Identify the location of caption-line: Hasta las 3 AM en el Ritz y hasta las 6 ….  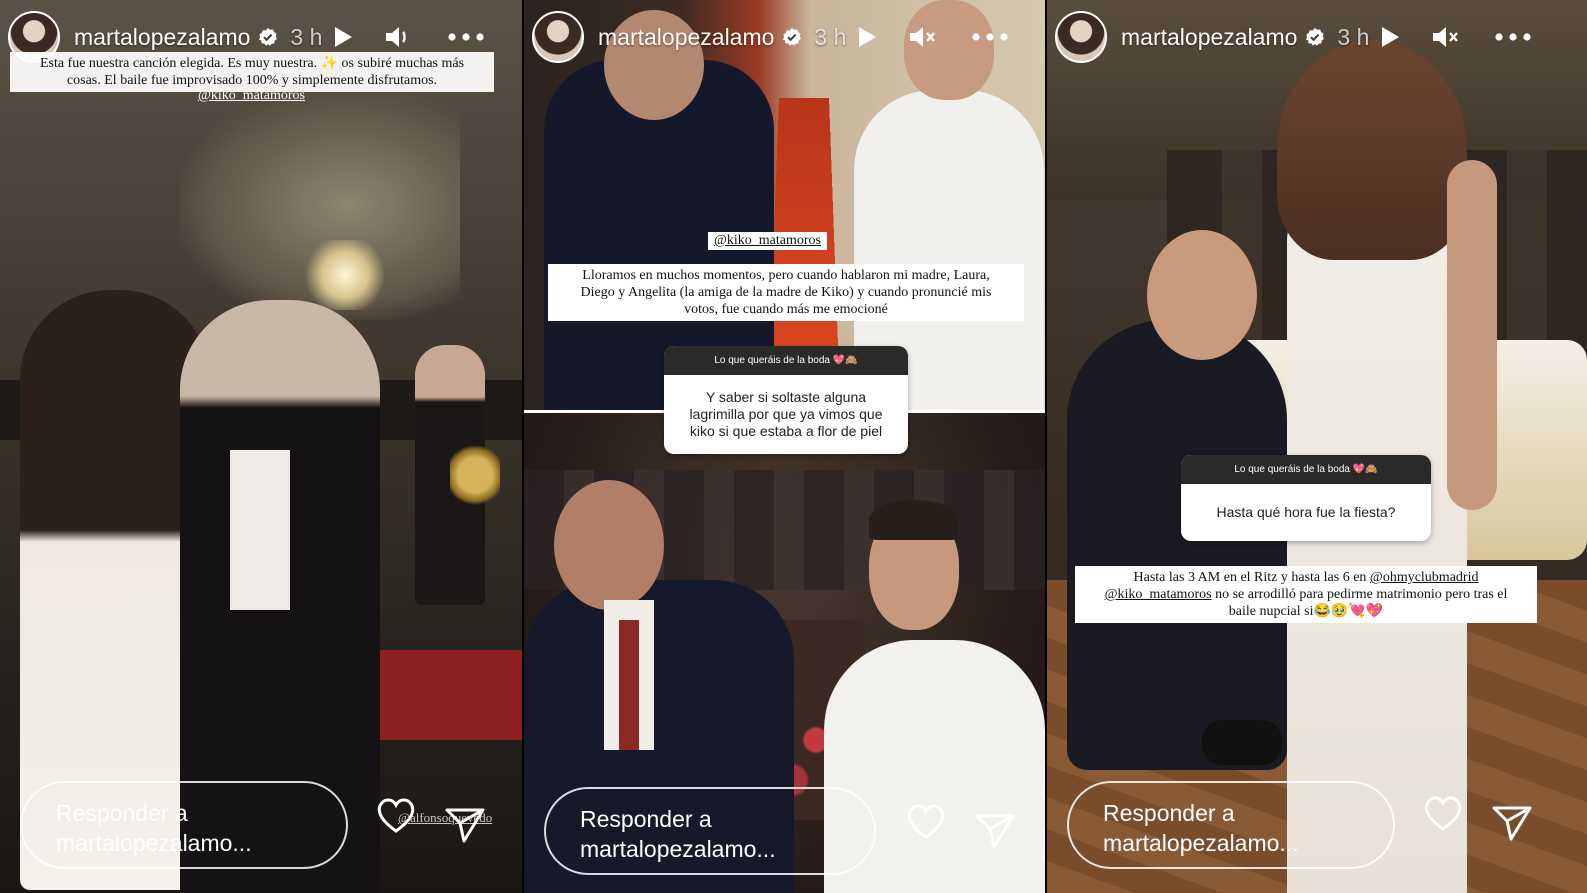
(1306, 577).